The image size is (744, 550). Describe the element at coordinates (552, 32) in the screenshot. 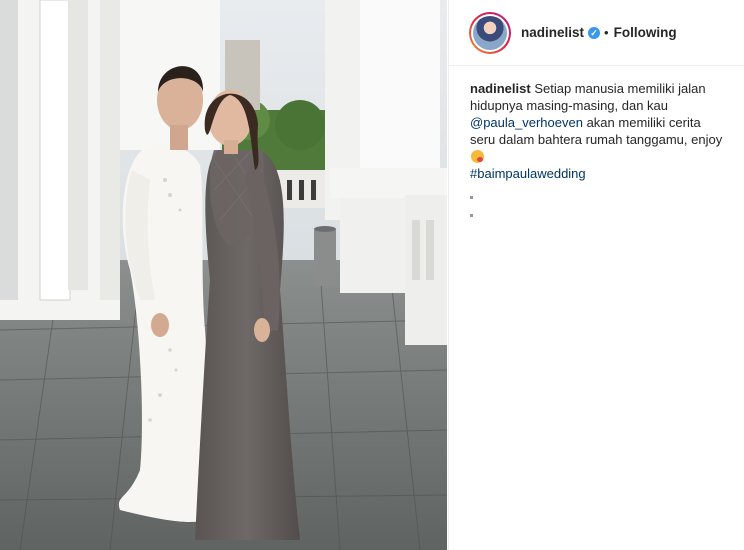

I see `header-username: nadinelist` at that location.